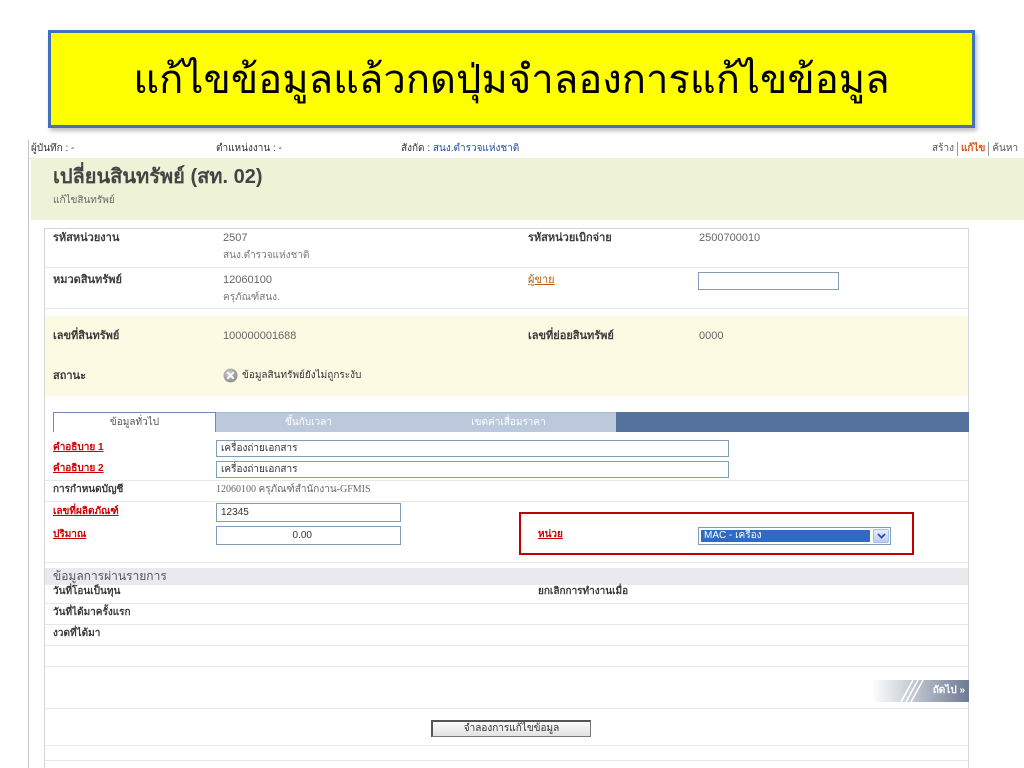 The width and height of the screenshot is (1024, 768). I want to click on title-band: เปลี่ยนสินทรัพย์ (สท. 02) แก้ไขสินทรัพย์, so click(527, 189).